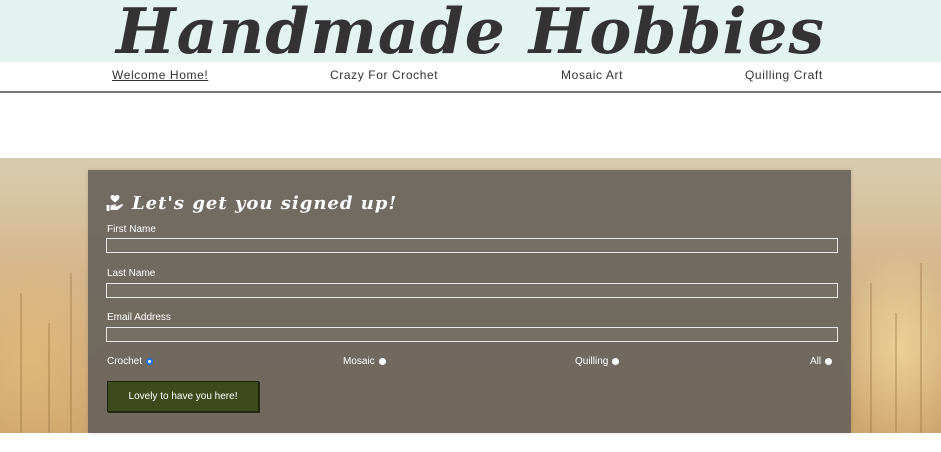 The height and width of the screenshot is (452, 941). What do you see at coordinates (160, 75) in the screenshot?
I see `nav-link-welcome-home: Welcome Home!` at bounding box center [160, 75].